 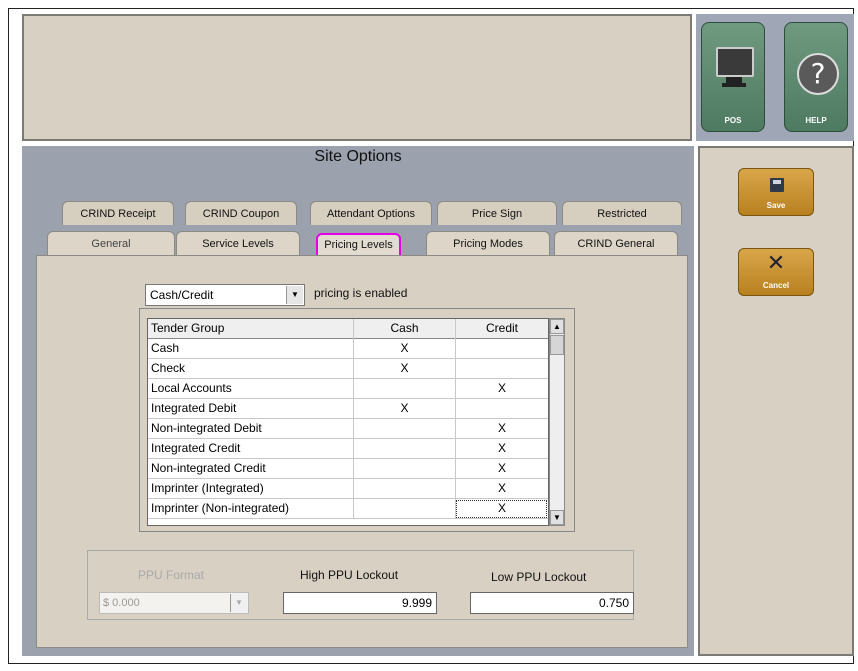 What do you see at coordinates (357, 77) in the screenshot?
I see `message-panel` at bounding box center [357, 77].